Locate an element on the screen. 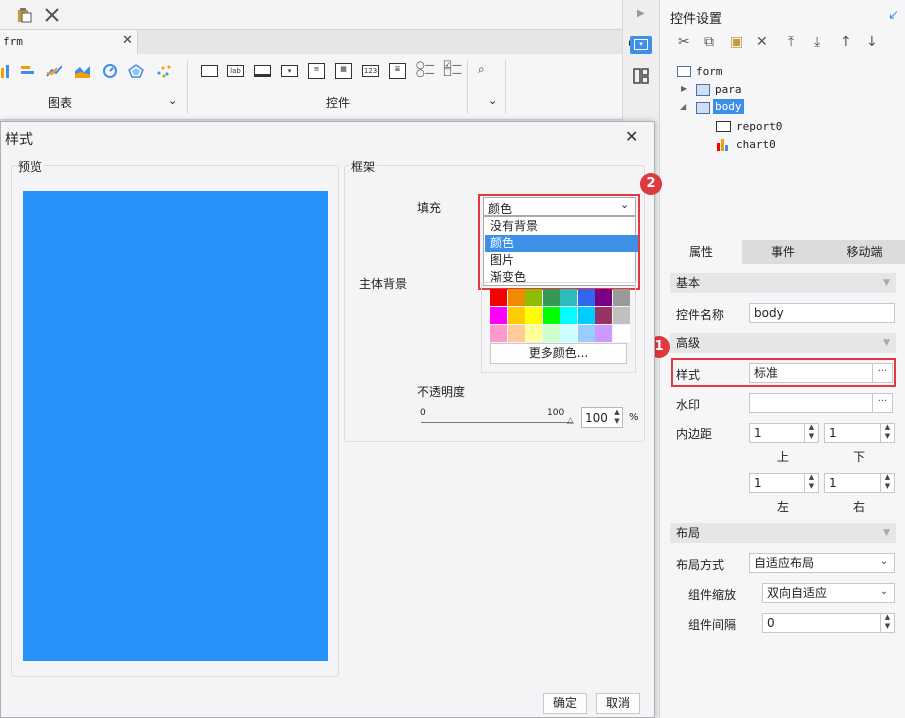 The width and height of the screenshot is (905, 718). textbox-control-icon is located at coordinates (262, 71).